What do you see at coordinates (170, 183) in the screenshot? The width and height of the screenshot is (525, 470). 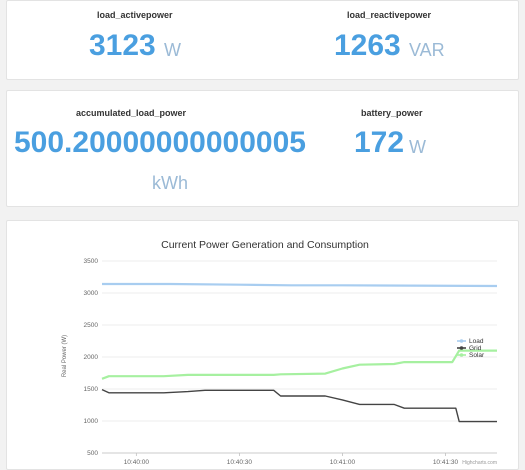 I see `accumulated-load-power-unit: kWh` at bounding box center [170, 183].